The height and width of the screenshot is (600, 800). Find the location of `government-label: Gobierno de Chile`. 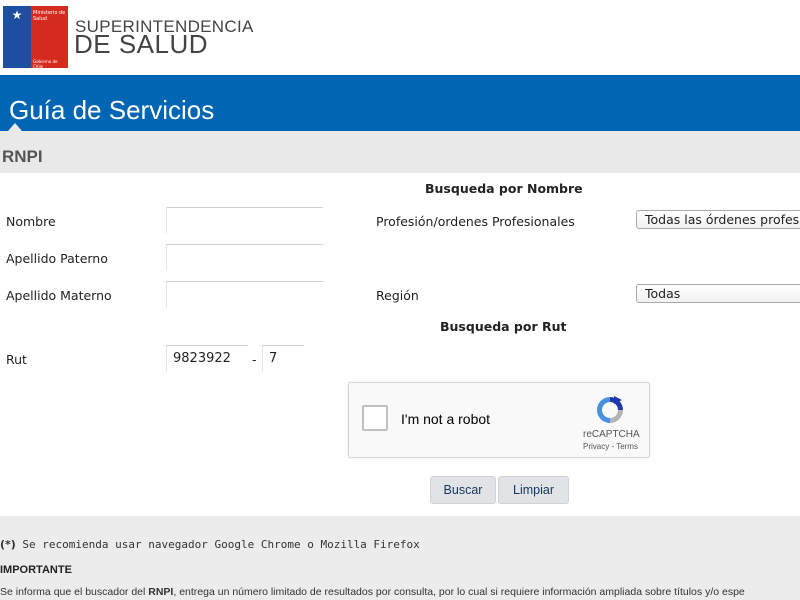

government-label: Gobierno de Chile is located at coordinates (45, 63).